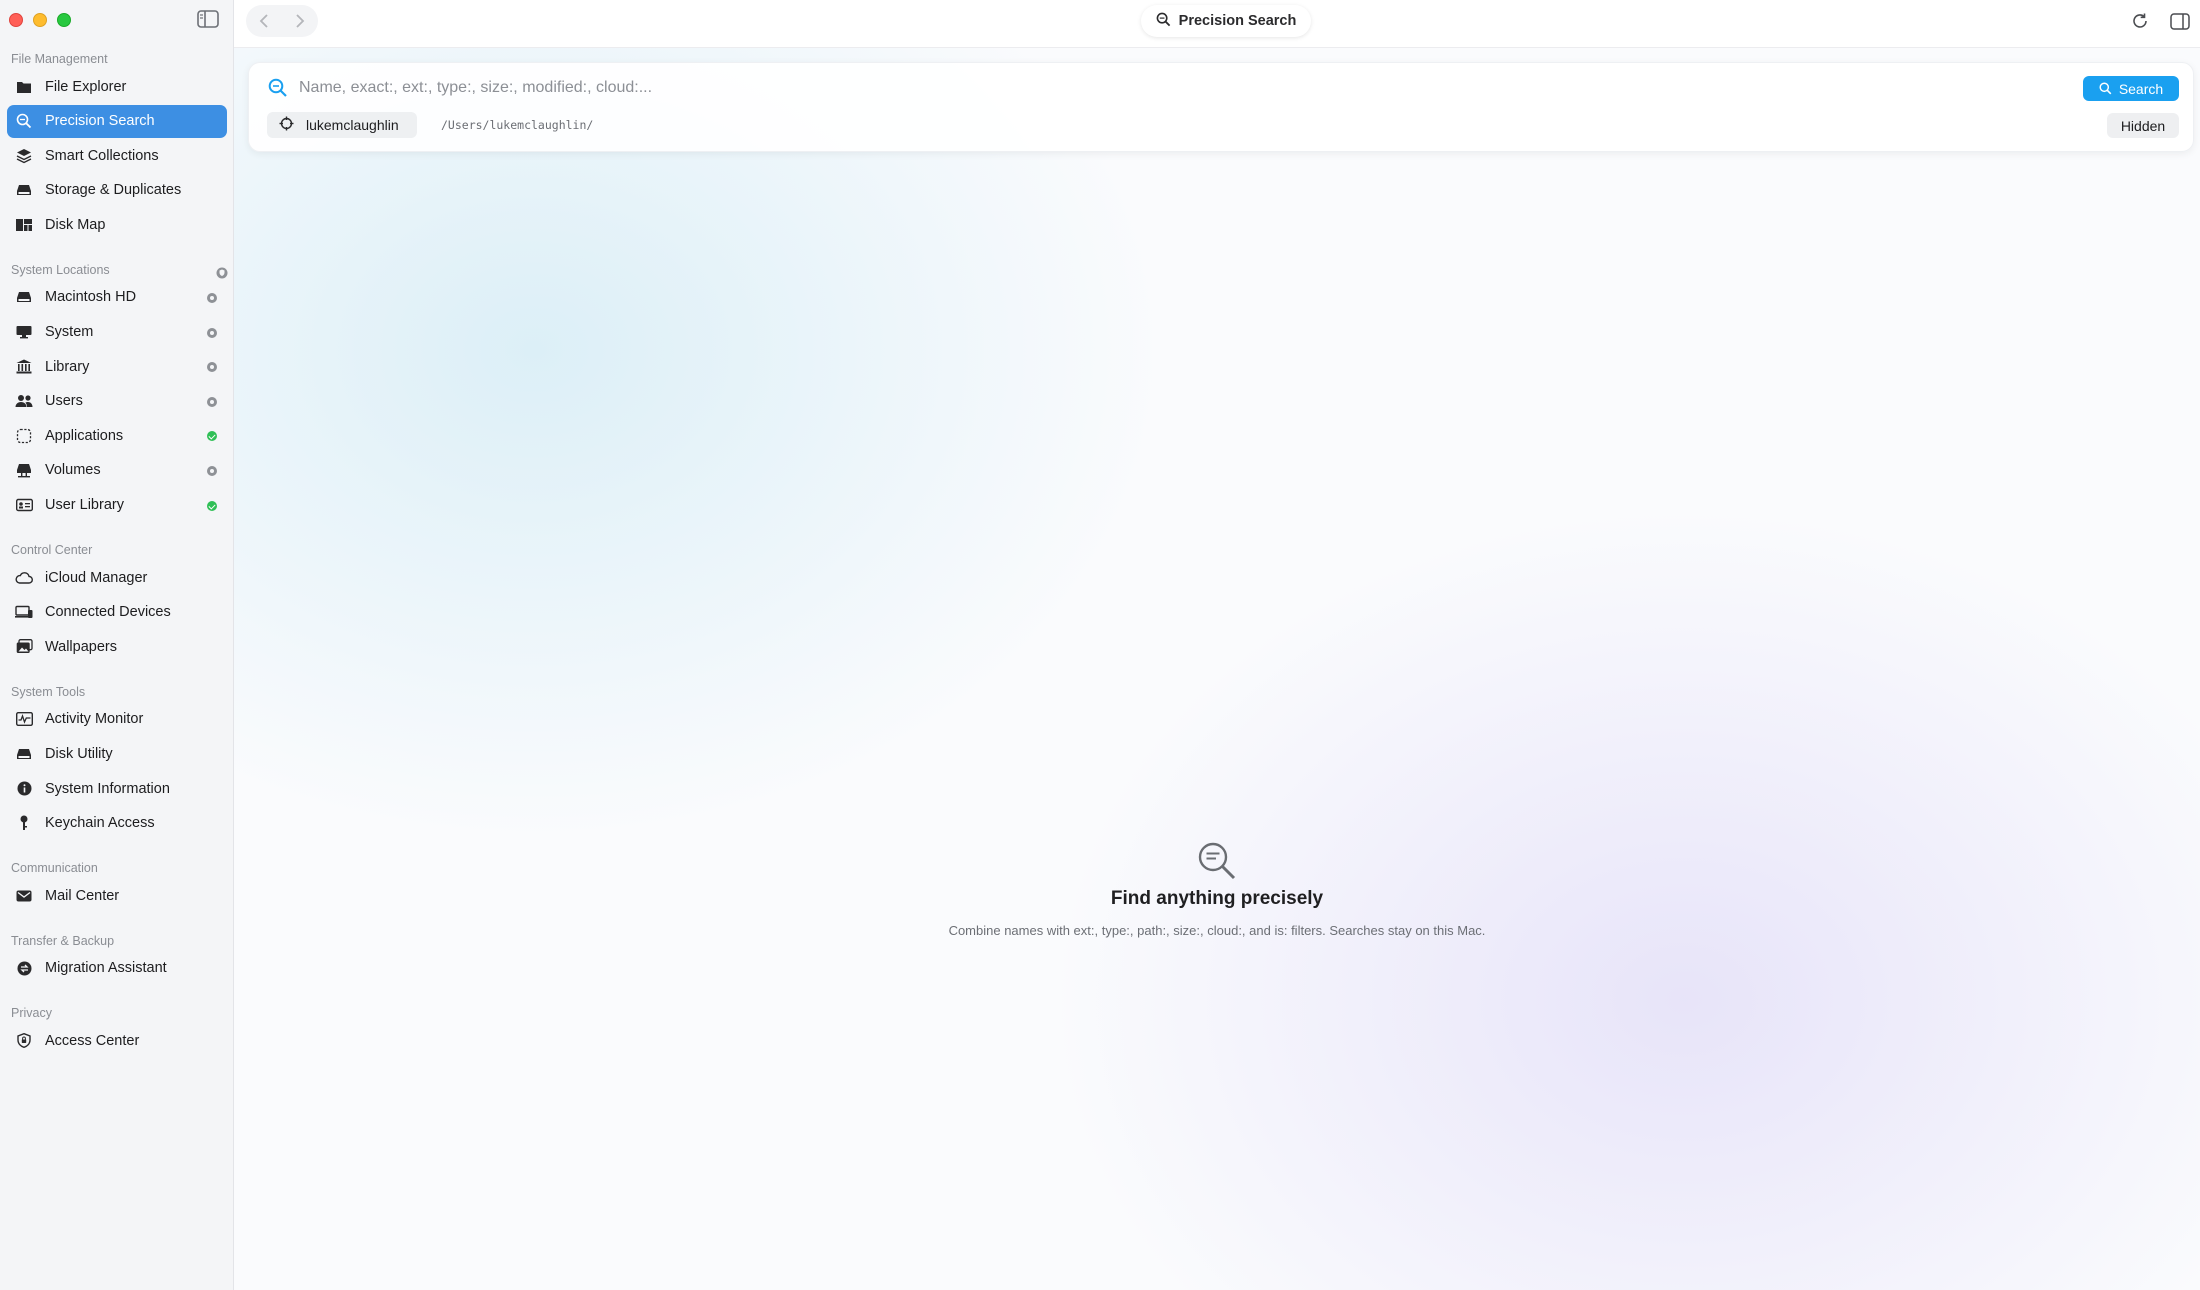  I want to click on sidebar-item-smart-collections: Smart Collections, so click(117, 155).